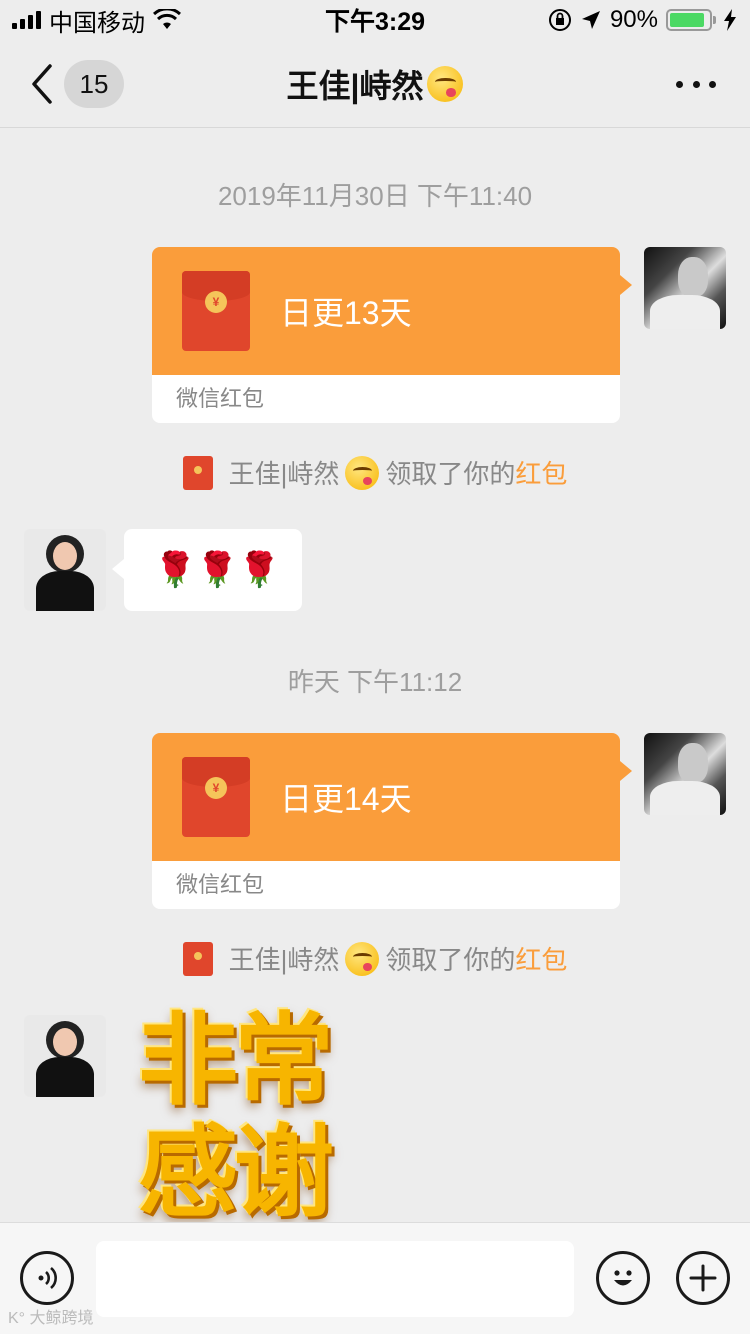  I want to click on status-right: 90%, so click(642, 20).